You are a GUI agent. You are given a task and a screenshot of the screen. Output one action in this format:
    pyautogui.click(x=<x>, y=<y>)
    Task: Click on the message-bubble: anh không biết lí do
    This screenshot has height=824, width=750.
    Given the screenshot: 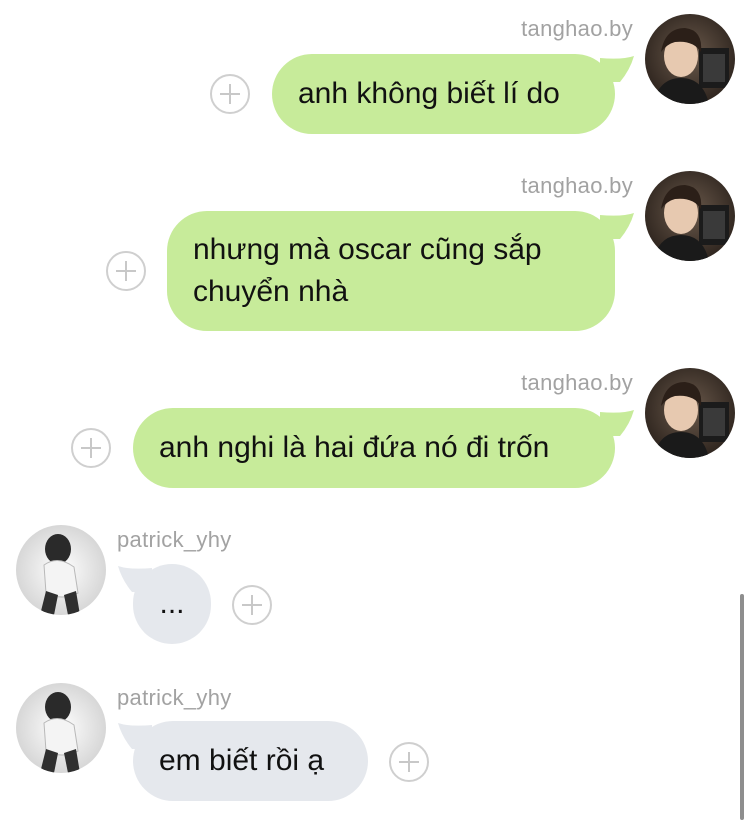 What is the action you would take?
    pyautogui.click(x=443, y=94)
    